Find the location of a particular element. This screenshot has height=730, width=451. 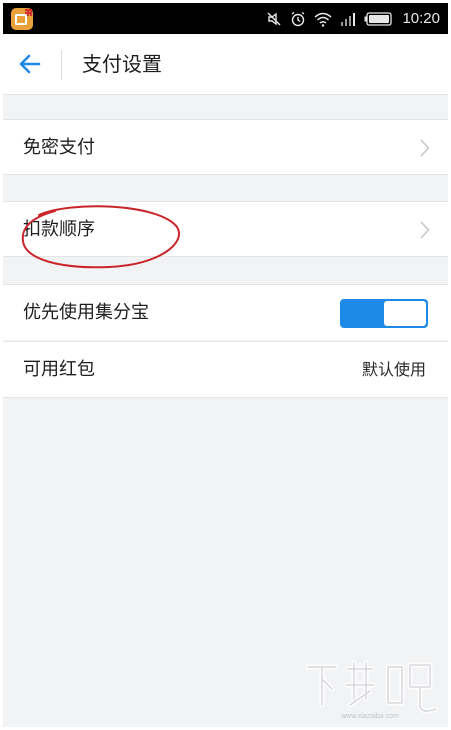

settings-item-label: 扣款顺序 is located at coordinates (59, 229).